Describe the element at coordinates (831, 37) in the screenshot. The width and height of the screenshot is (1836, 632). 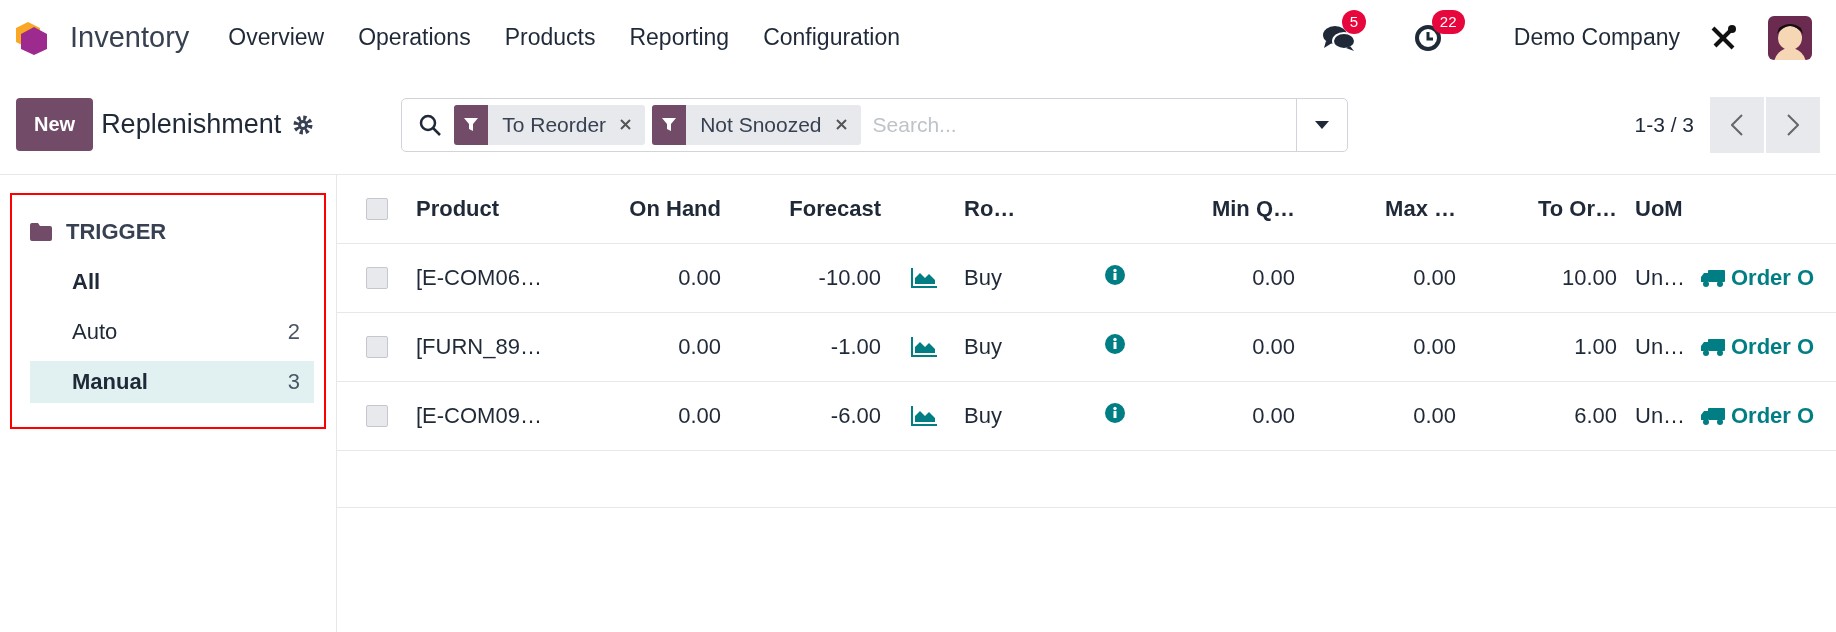
I see `menu-item: Configuration` at that location.